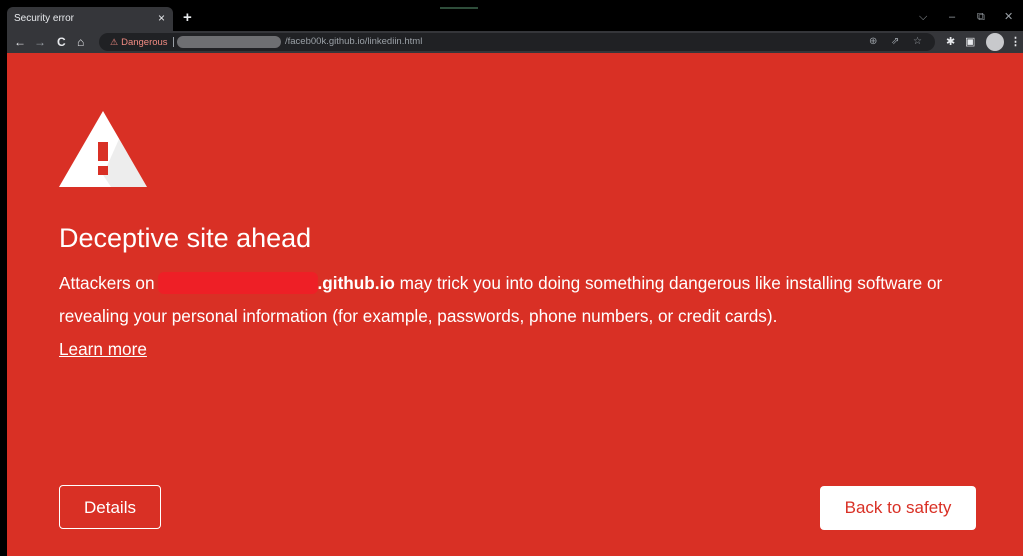 The width and height of the screenshot is (1023, 556). What do you see at coordinates (229, 42) in the screenshot?
I see `redacted-url-segment` at bounding box center [229, 42].